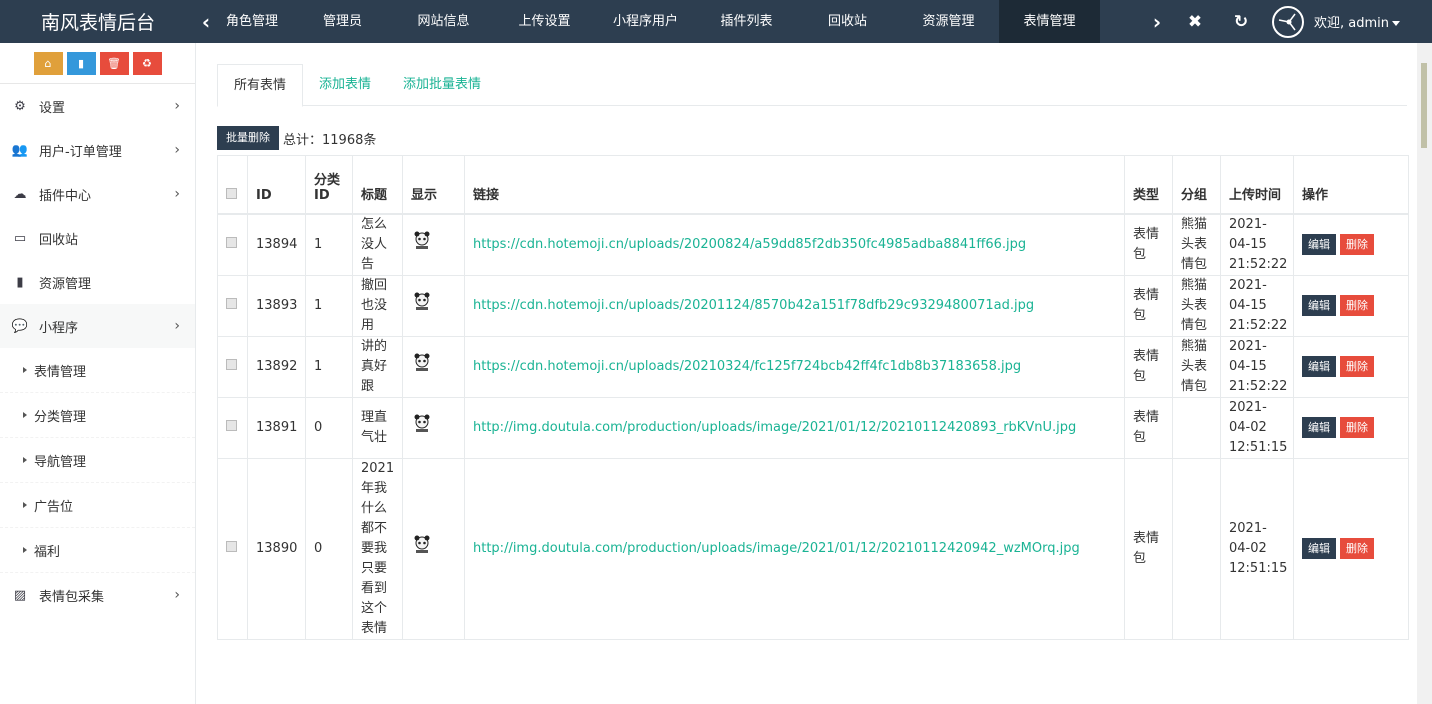  What do you see at coordinates (59, 328) in the screenshot?
I see `sidebar-item-label: 小程序` at bounding box center [59, 328].